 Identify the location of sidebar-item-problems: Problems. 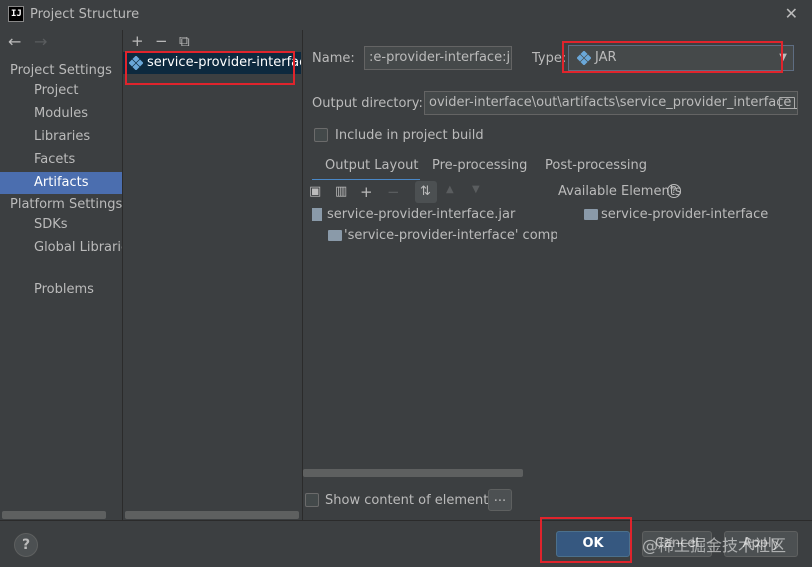
(61, 290).